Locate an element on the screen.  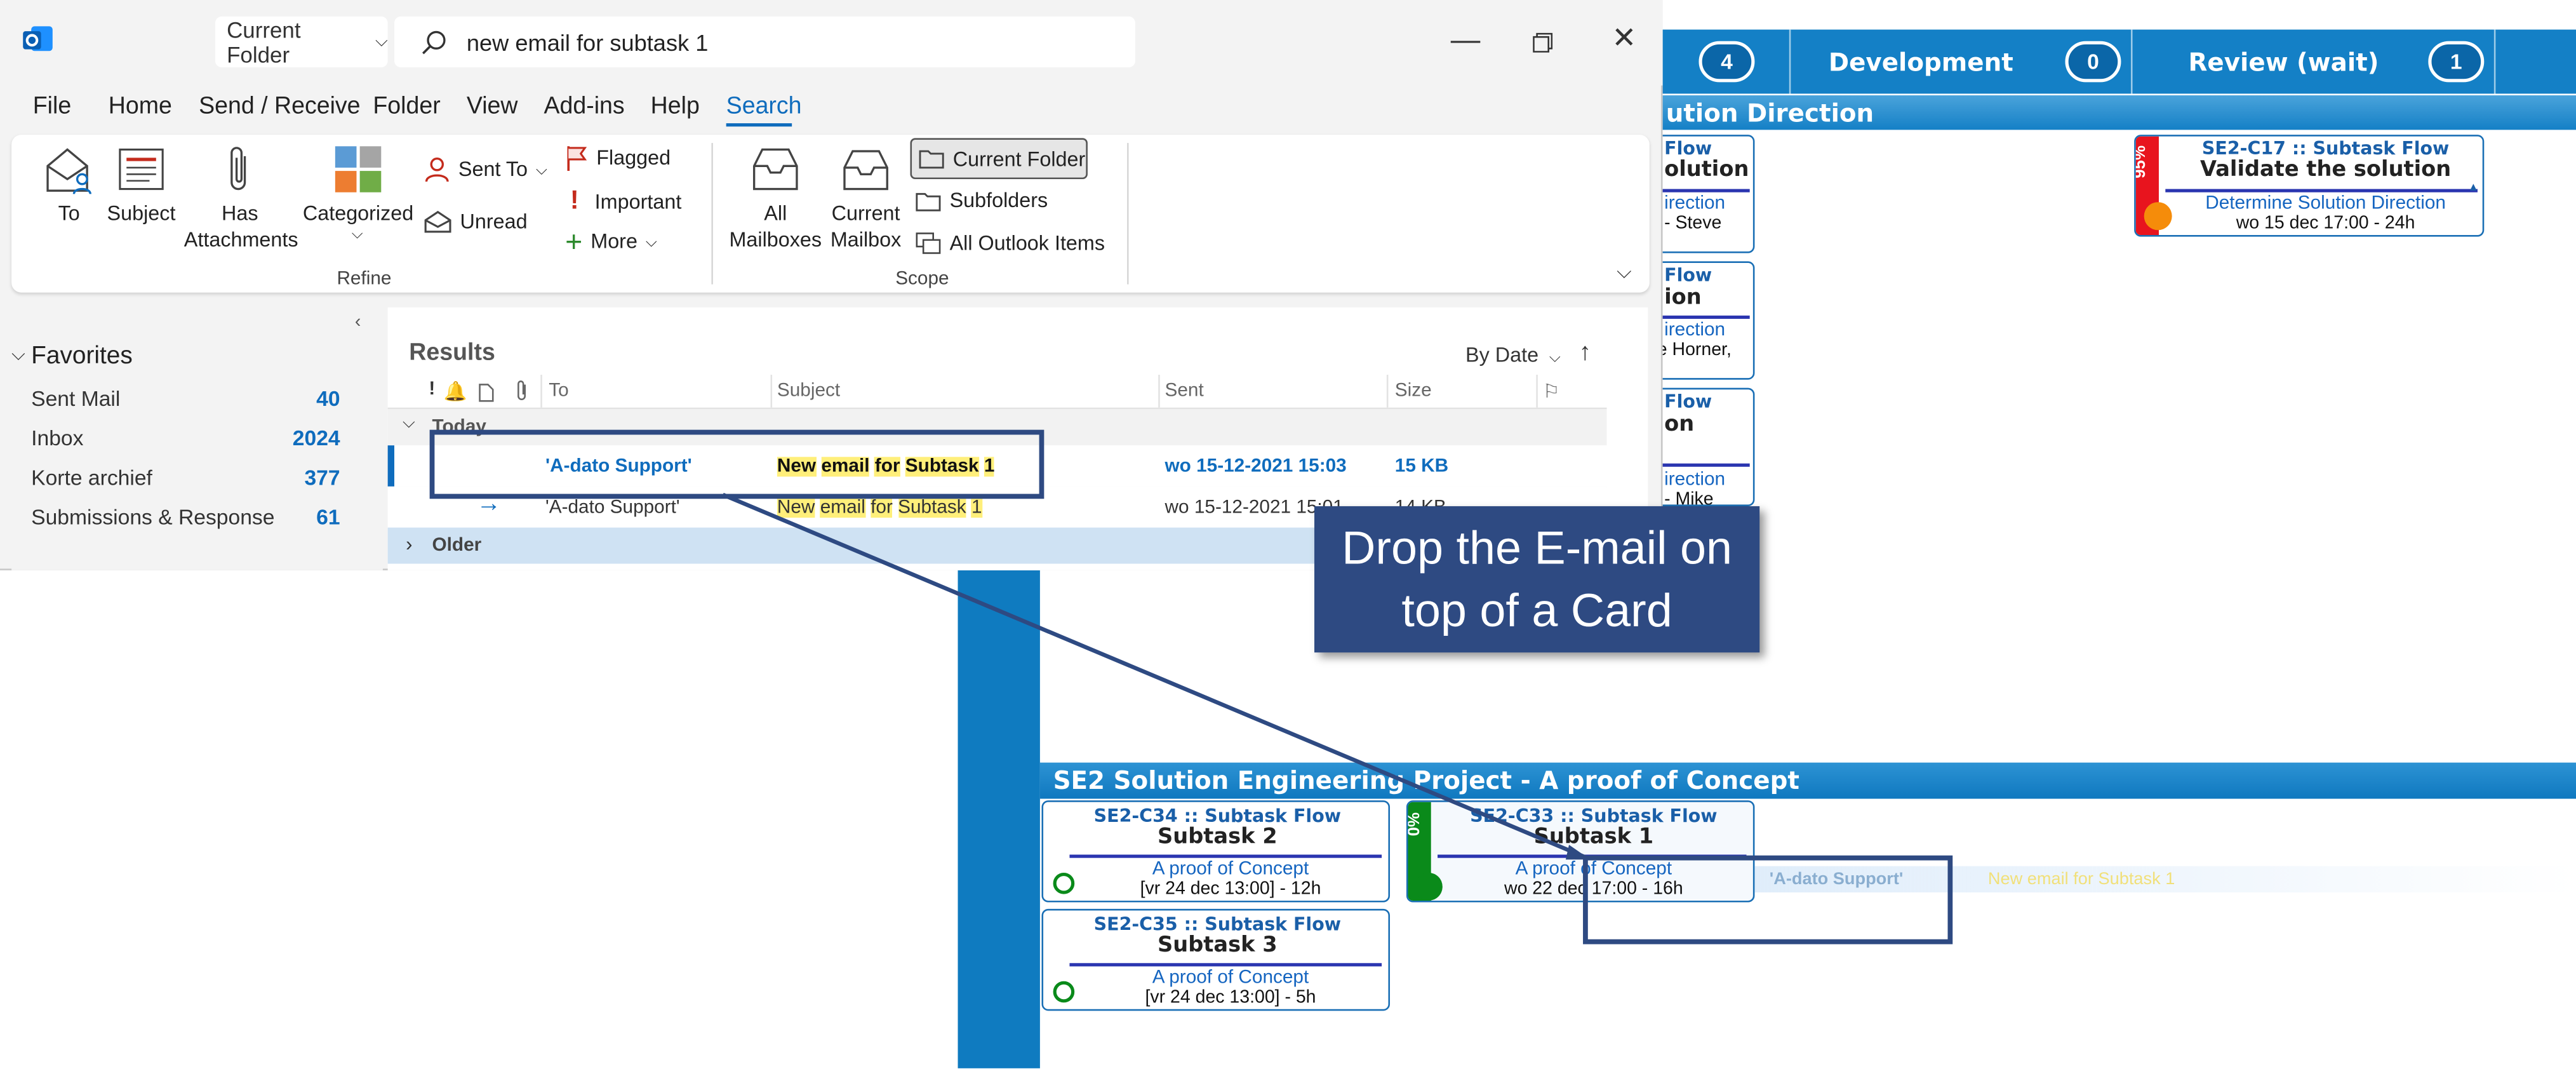
drop-target-box is located at coordinates (1768, 900).